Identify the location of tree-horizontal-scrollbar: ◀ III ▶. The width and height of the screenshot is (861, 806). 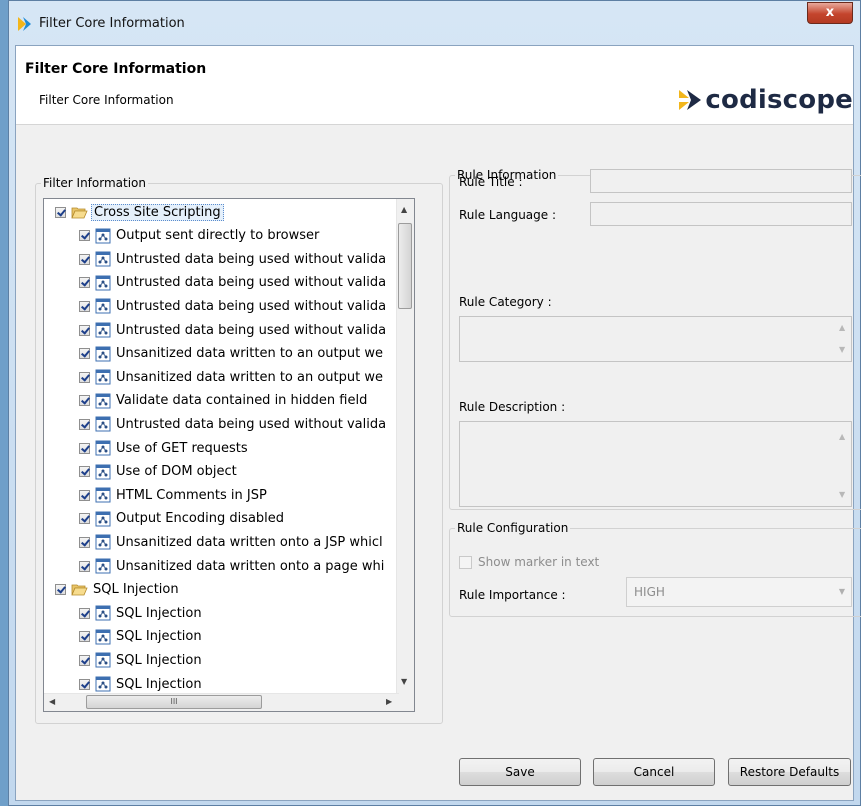
(221, 702).